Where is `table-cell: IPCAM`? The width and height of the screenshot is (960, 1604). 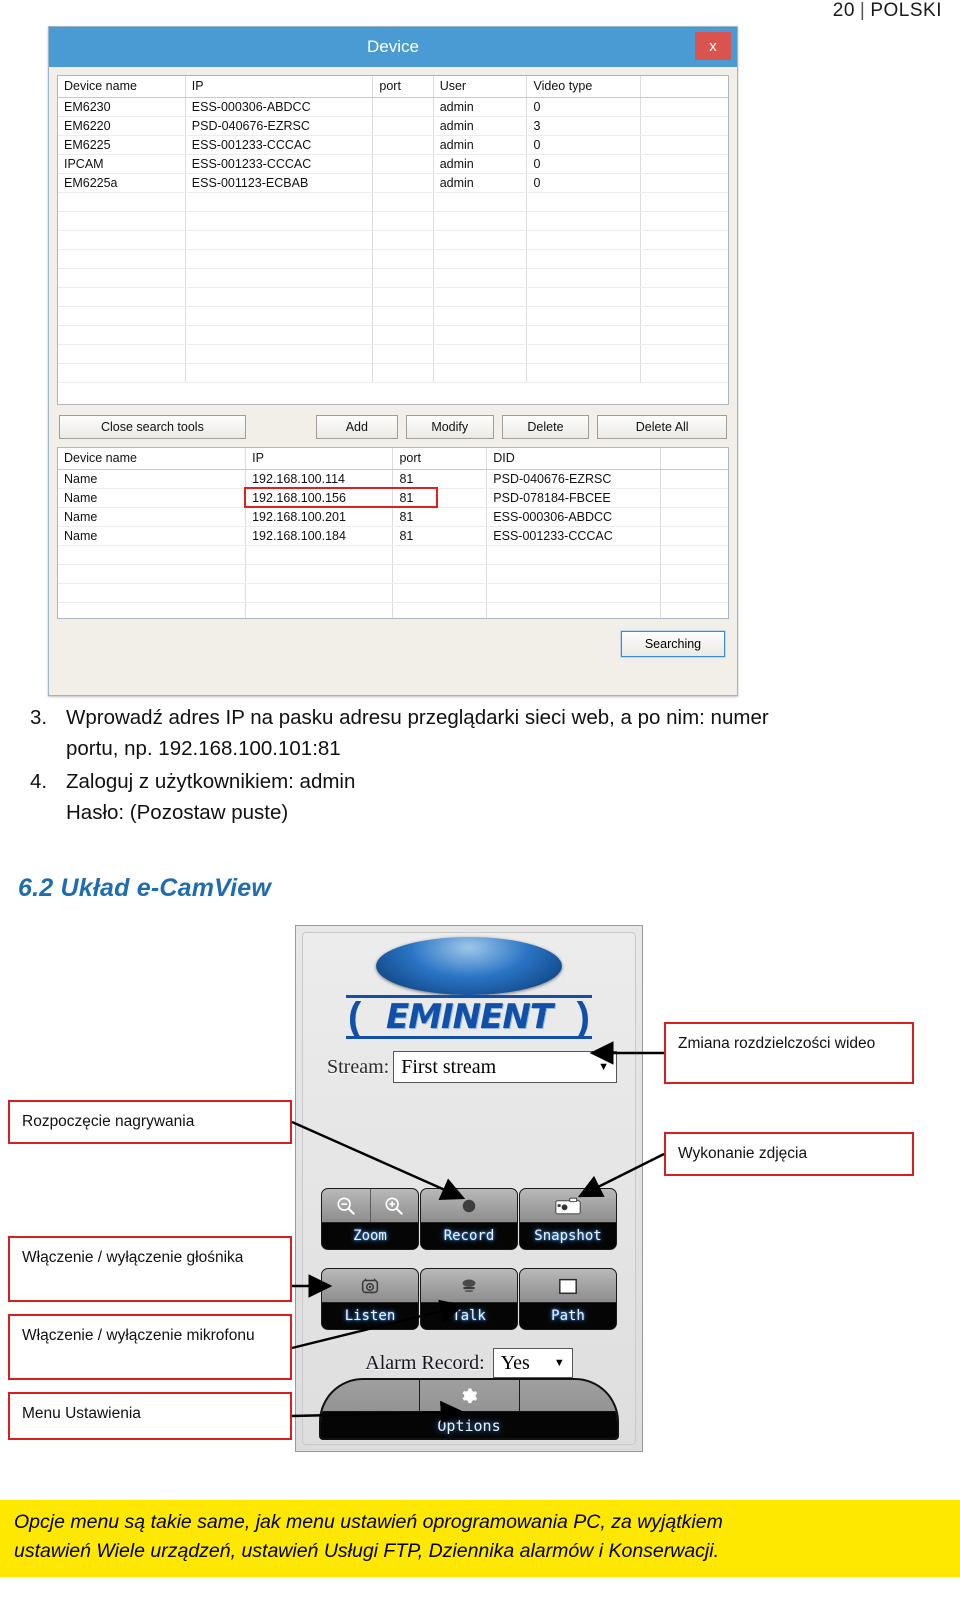 table-cell: IPCAM is located at coordinates (122, 164).